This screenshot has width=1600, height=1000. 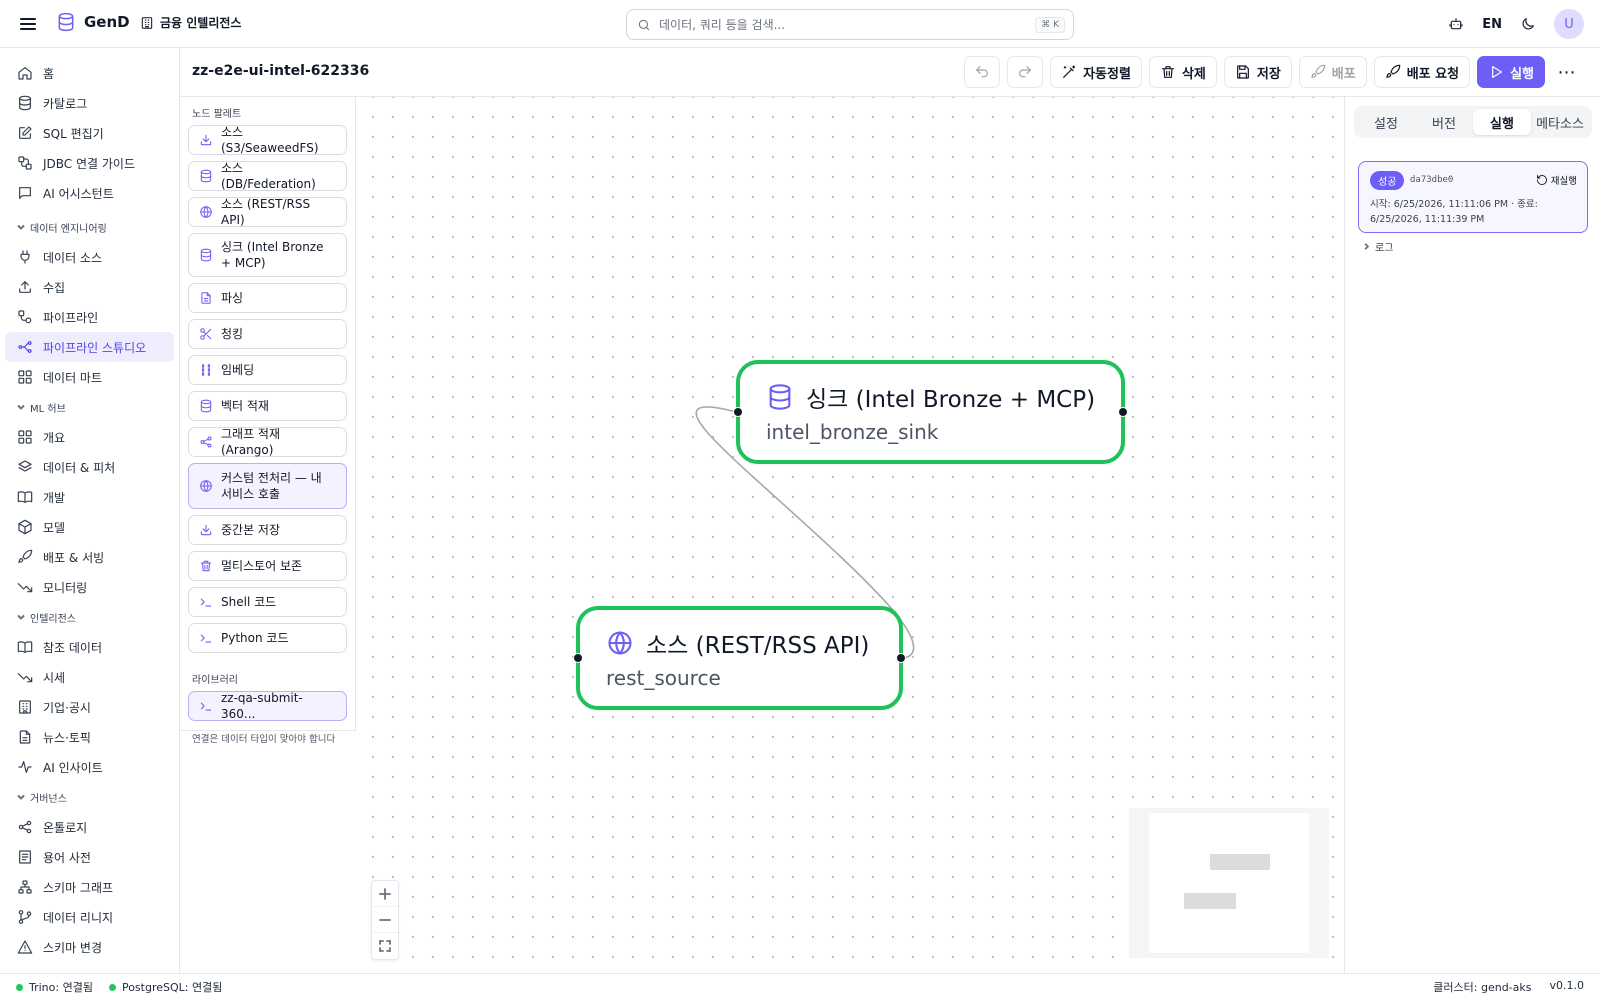 I want to click on chevron-down-icon, so click(x=21, y=617).